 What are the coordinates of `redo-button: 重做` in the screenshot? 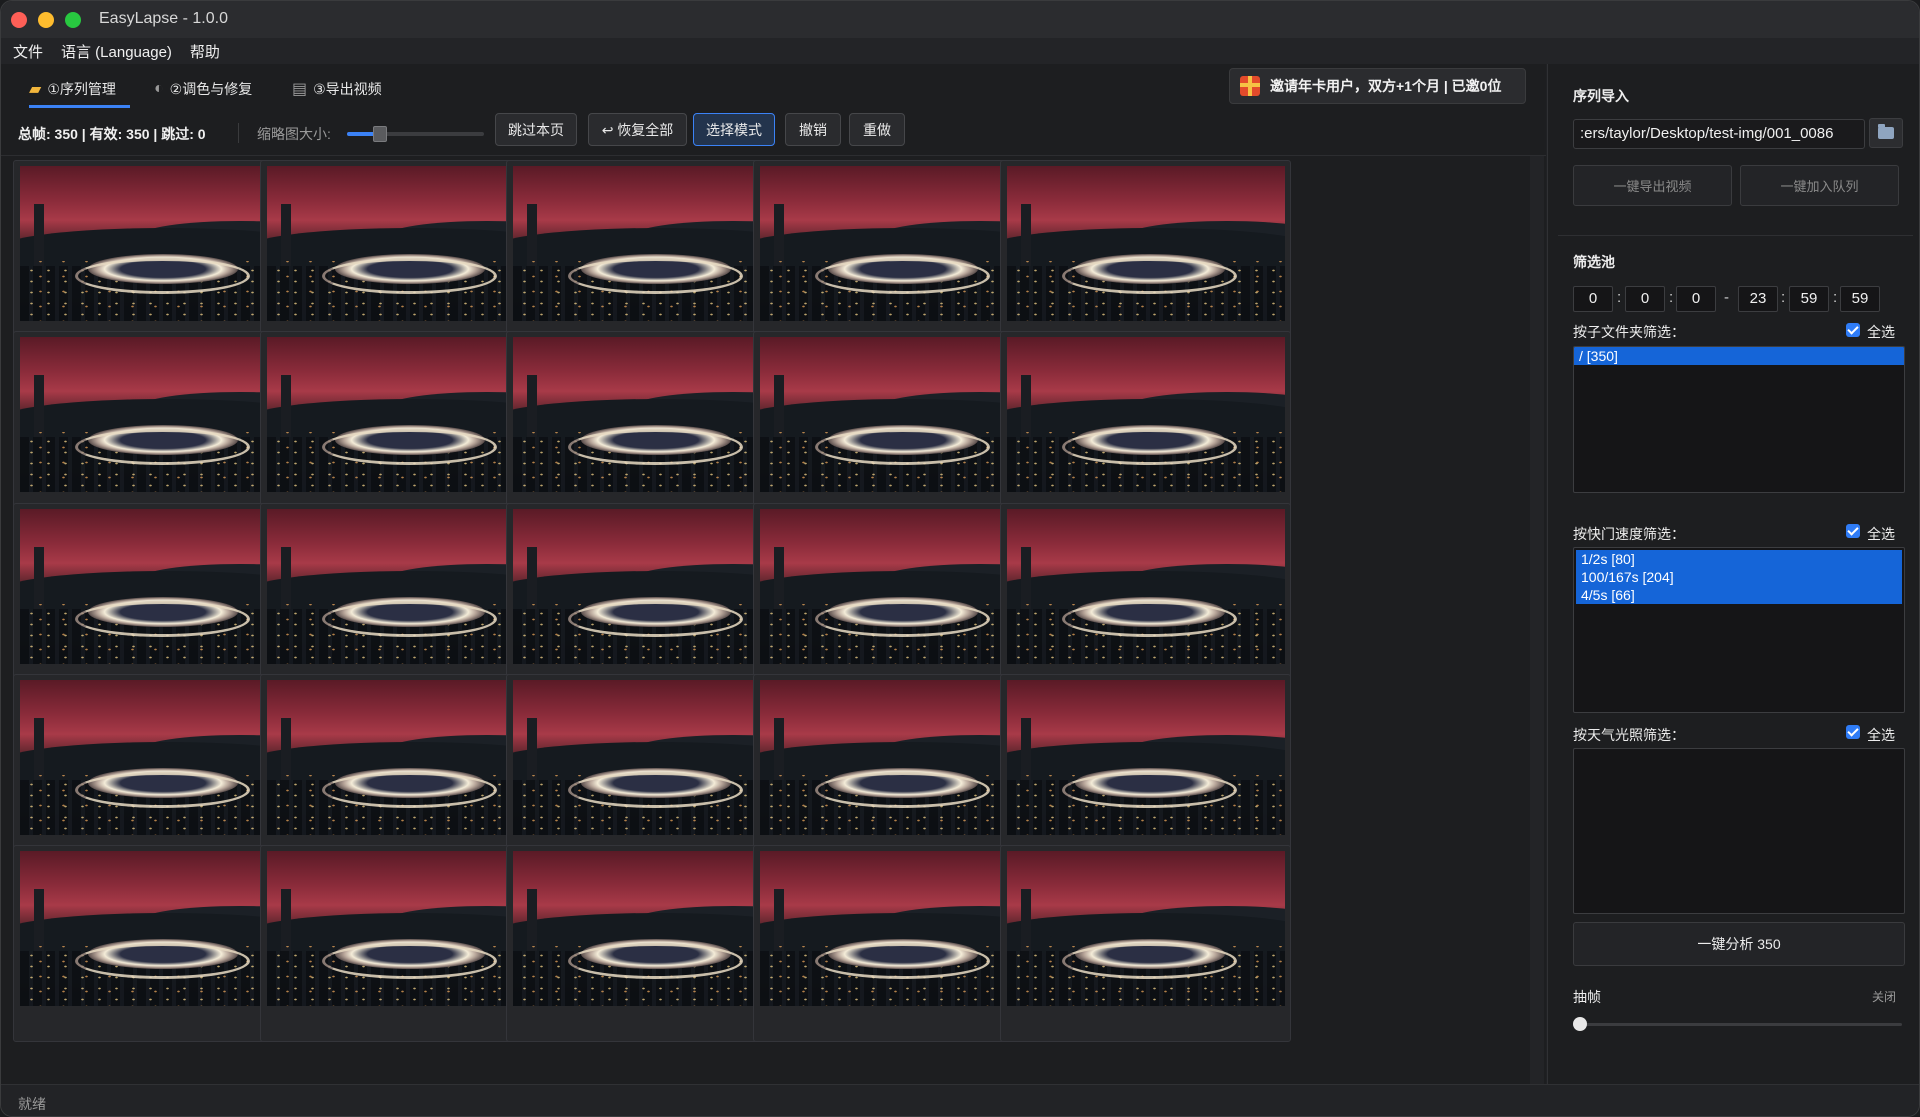 It's located at (877, 129).